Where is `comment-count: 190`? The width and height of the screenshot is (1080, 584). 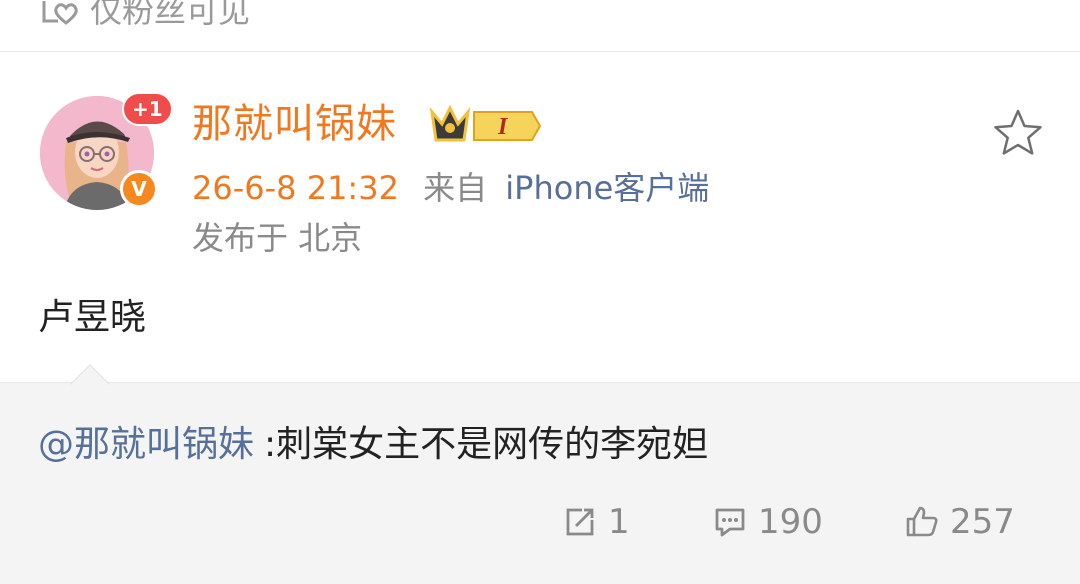
comment-count: 190 is located at coordinates (790, 522).